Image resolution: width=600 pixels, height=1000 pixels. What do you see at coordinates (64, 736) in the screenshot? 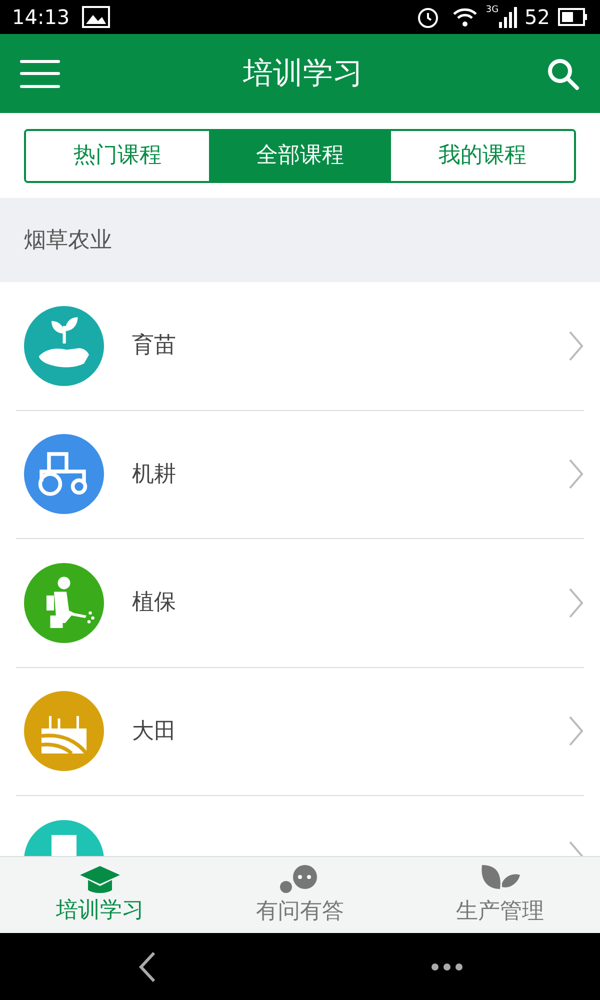
I see `farm-field-icon` at bounding box center [64, 736].